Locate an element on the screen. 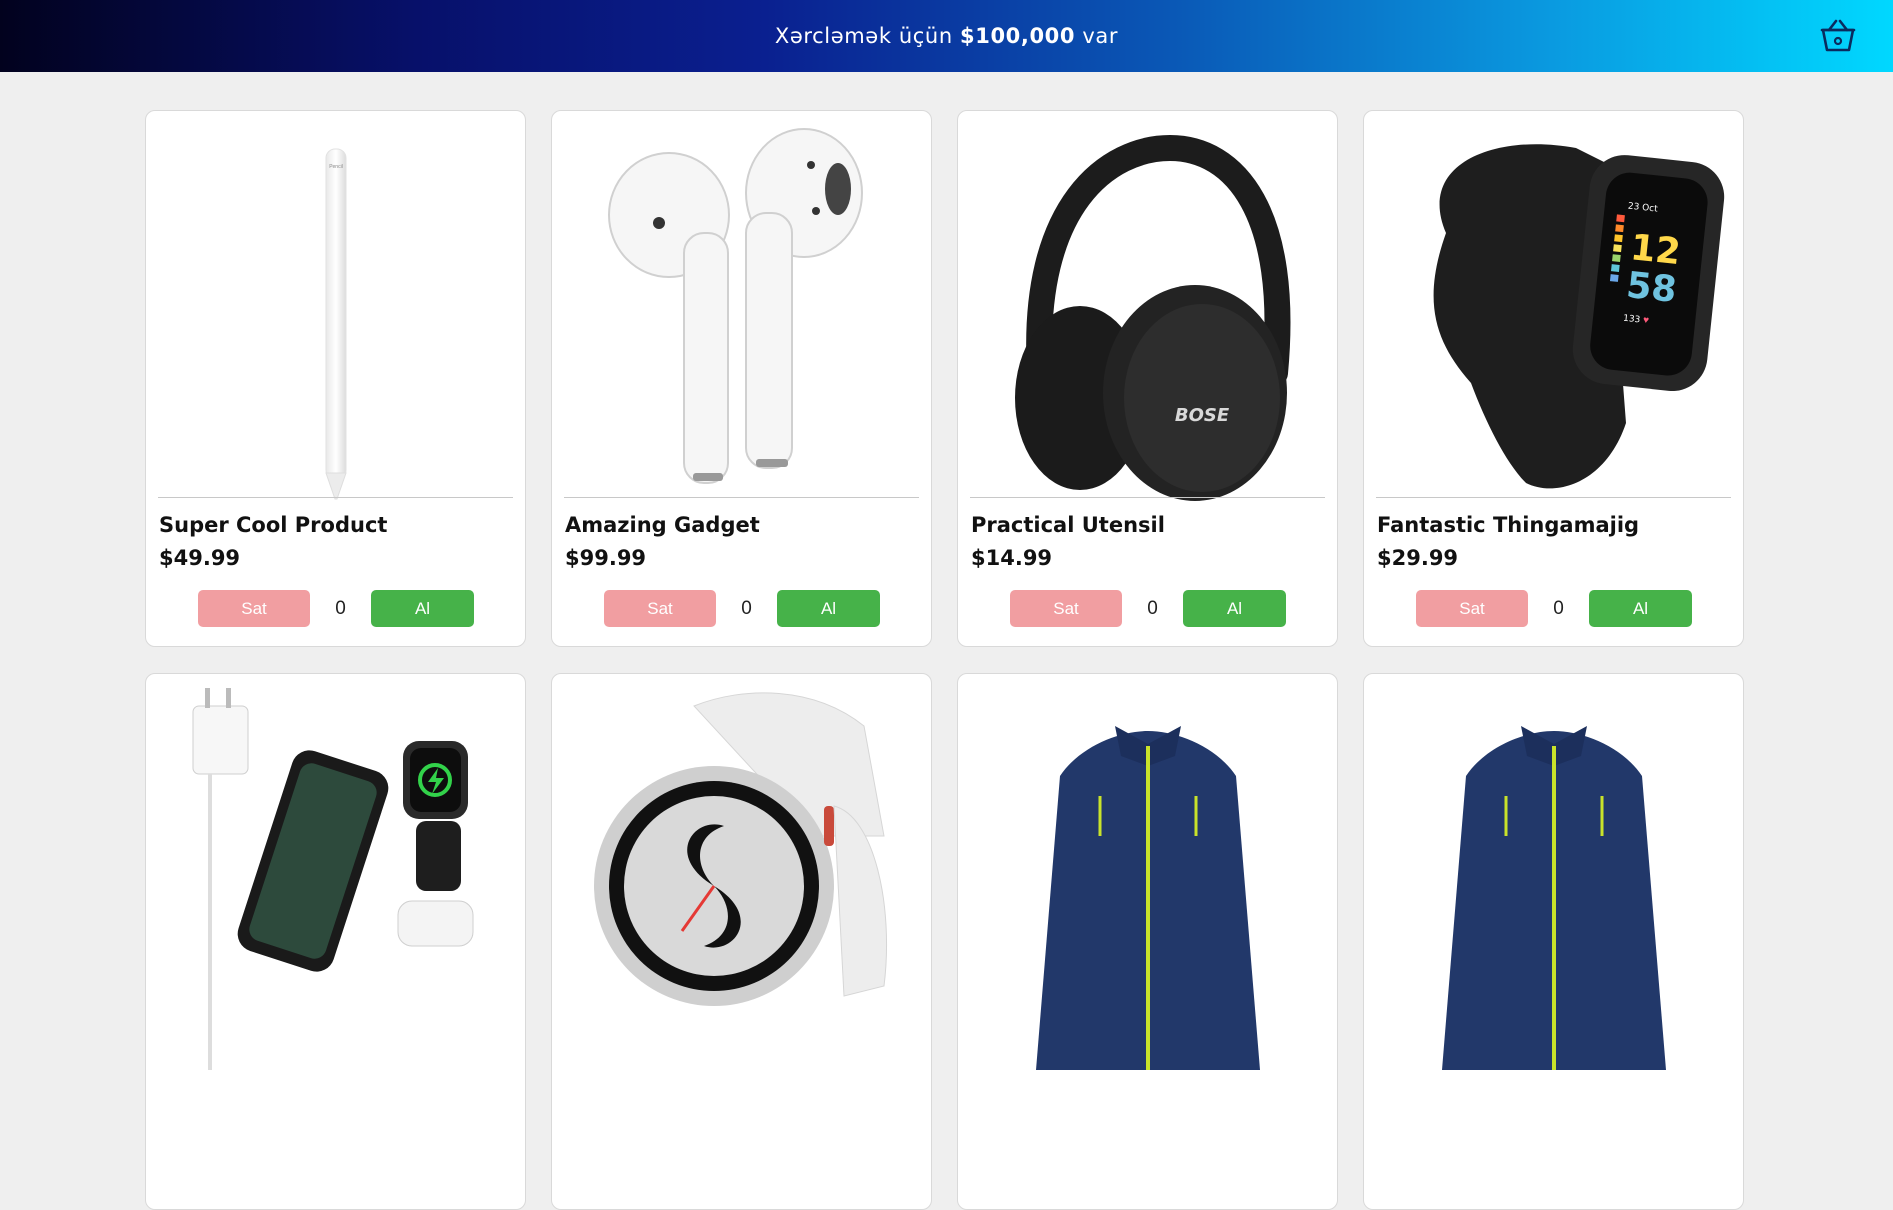 This screenshot has height=1210, width=1893. product-card: Amazing Gadget $99.99 Sat 0 Al is located at coordinates (741, 378).